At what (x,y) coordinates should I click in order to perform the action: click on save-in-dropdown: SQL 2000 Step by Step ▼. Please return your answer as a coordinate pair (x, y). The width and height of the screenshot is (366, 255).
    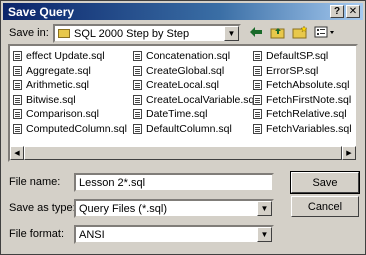
    Looking at the image, I should click on (147, 33).